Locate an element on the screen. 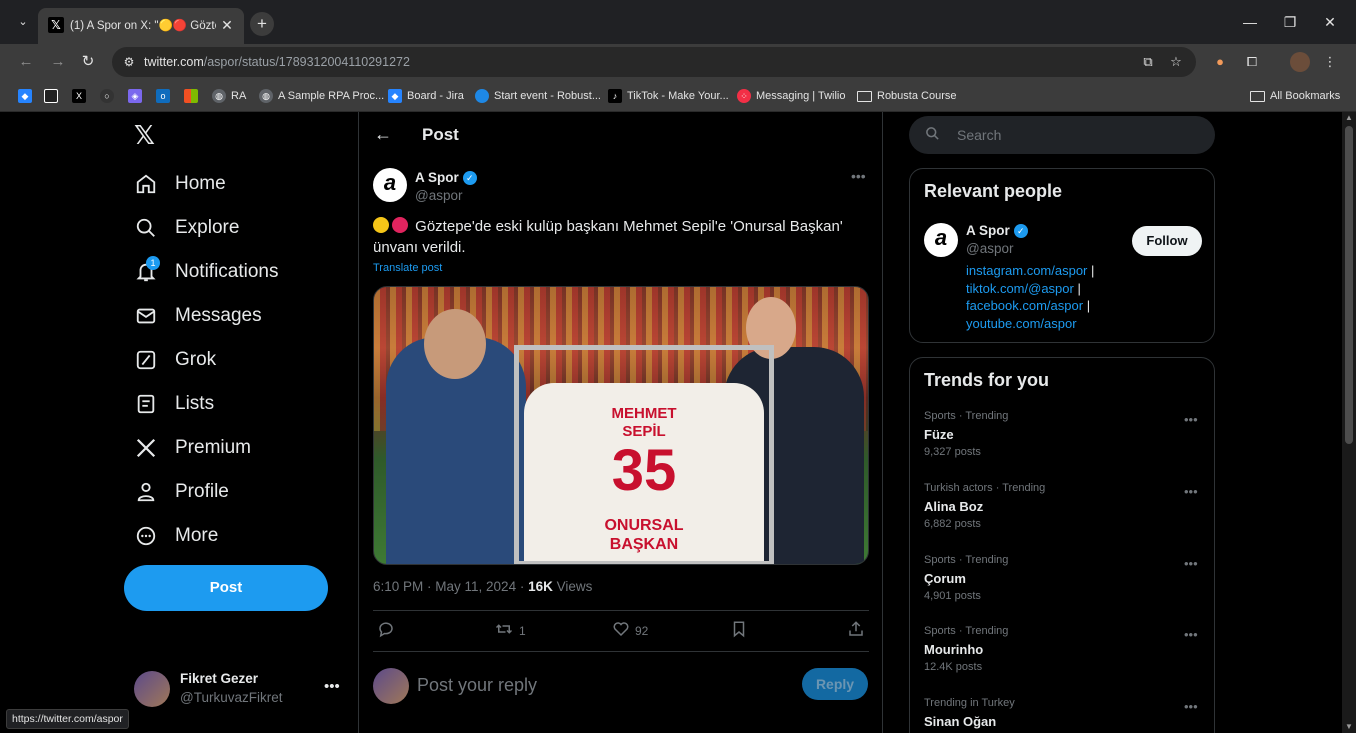  post-more-icon: ••• is located at coordinates (858, 176).